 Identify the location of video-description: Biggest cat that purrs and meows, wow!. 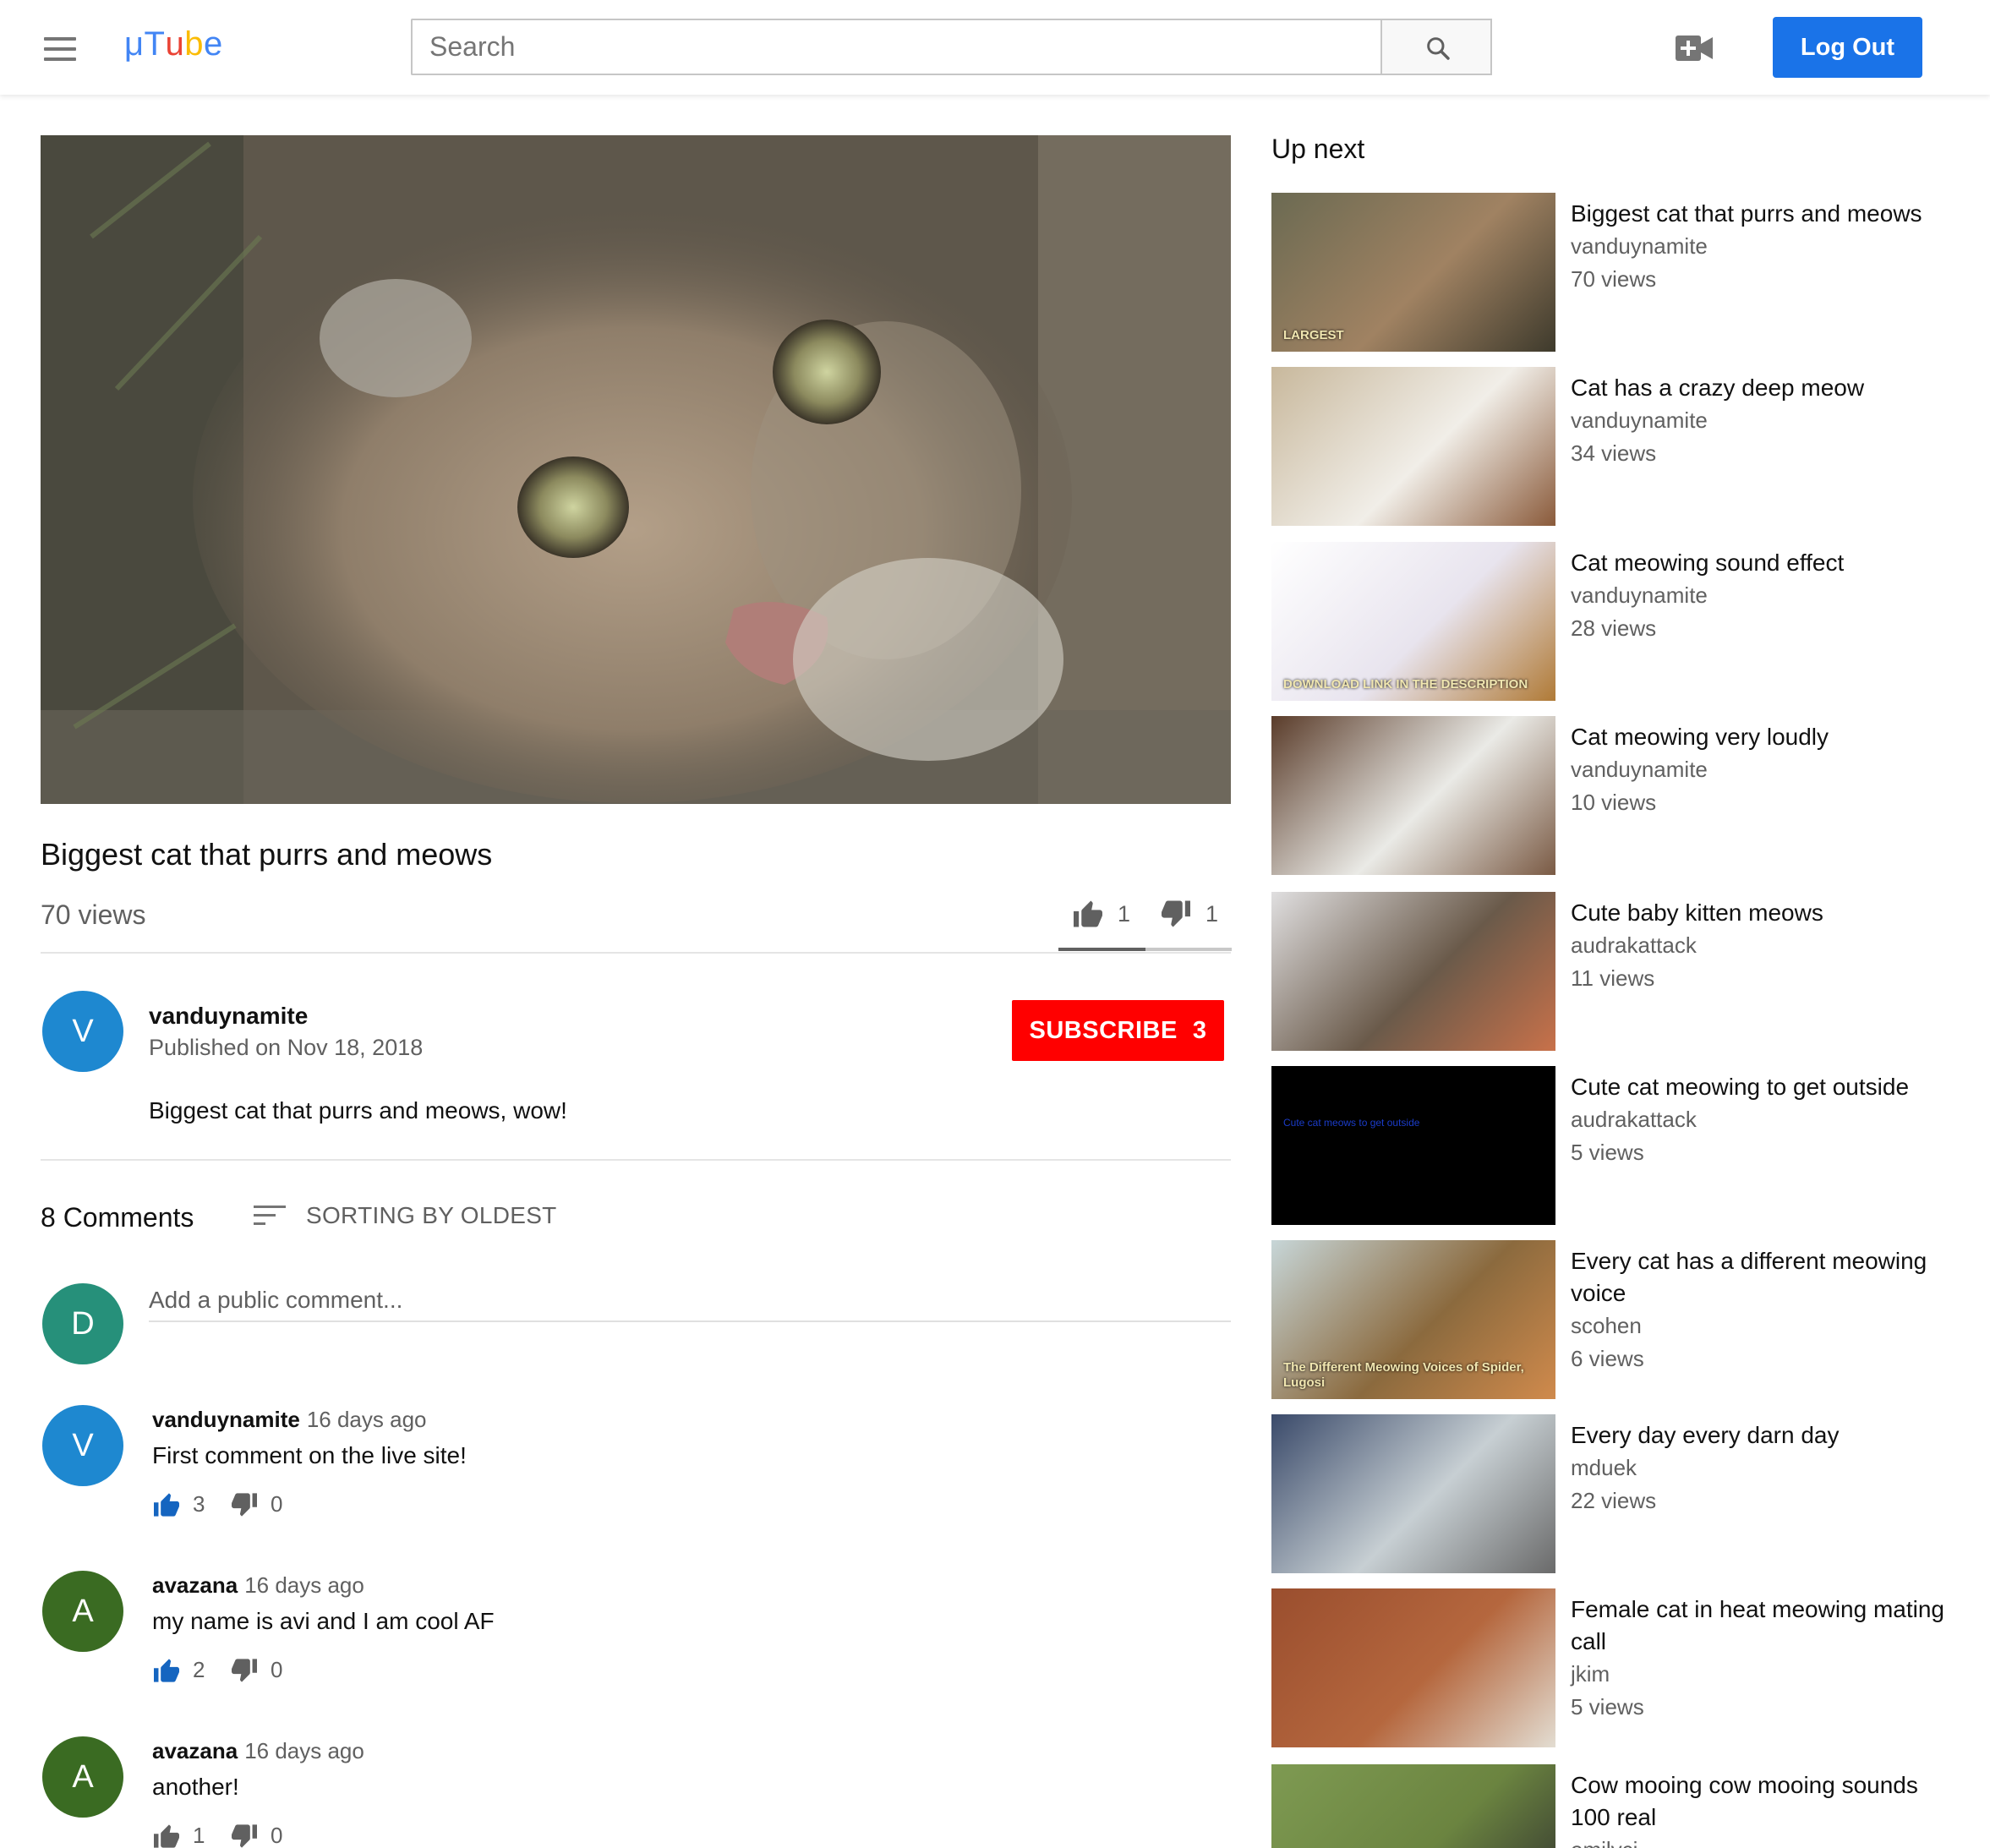
(358, 1110).